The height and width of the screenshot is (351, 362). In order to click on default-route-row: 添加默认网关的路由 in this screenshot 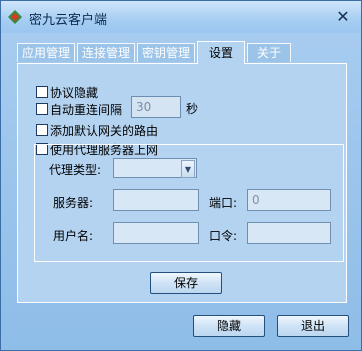, I will do `click(97, 130)`.